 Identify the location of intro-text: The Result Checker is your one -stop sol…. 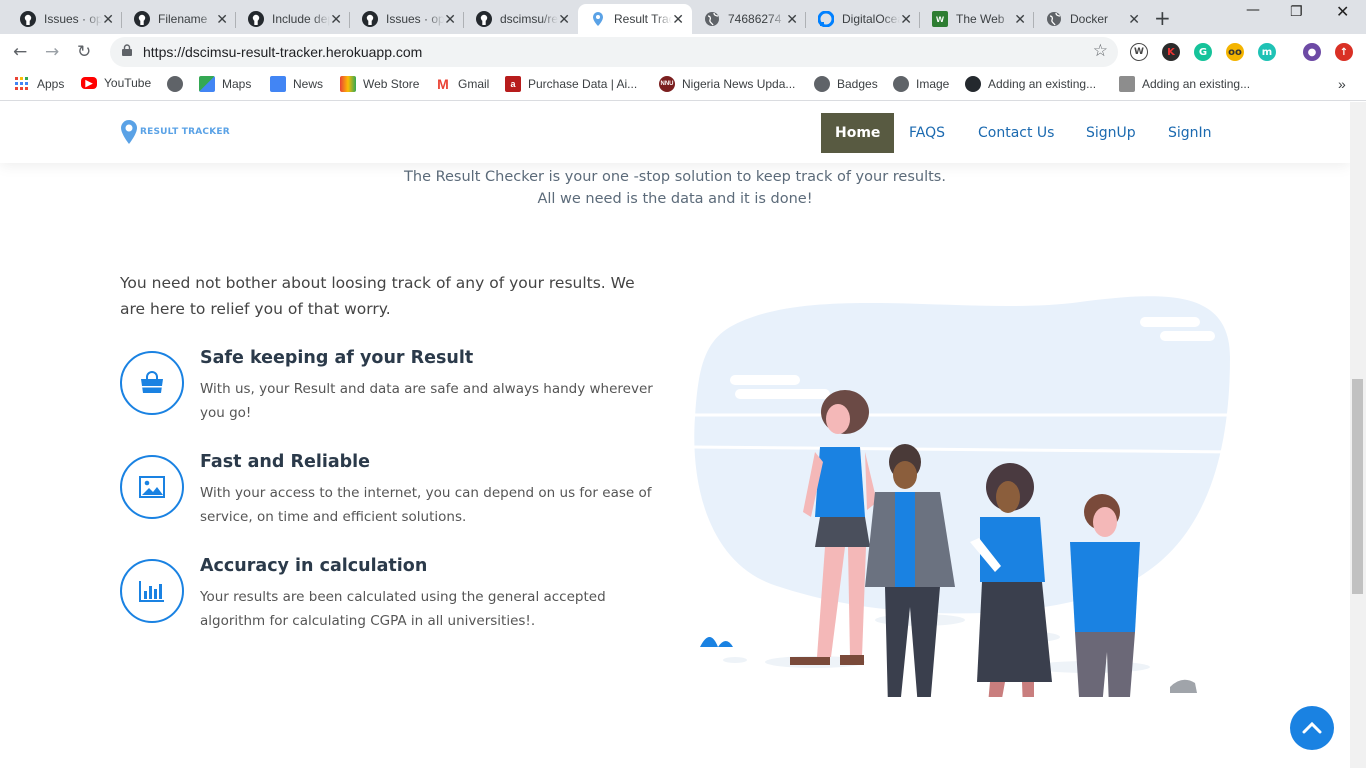
(675, 188).